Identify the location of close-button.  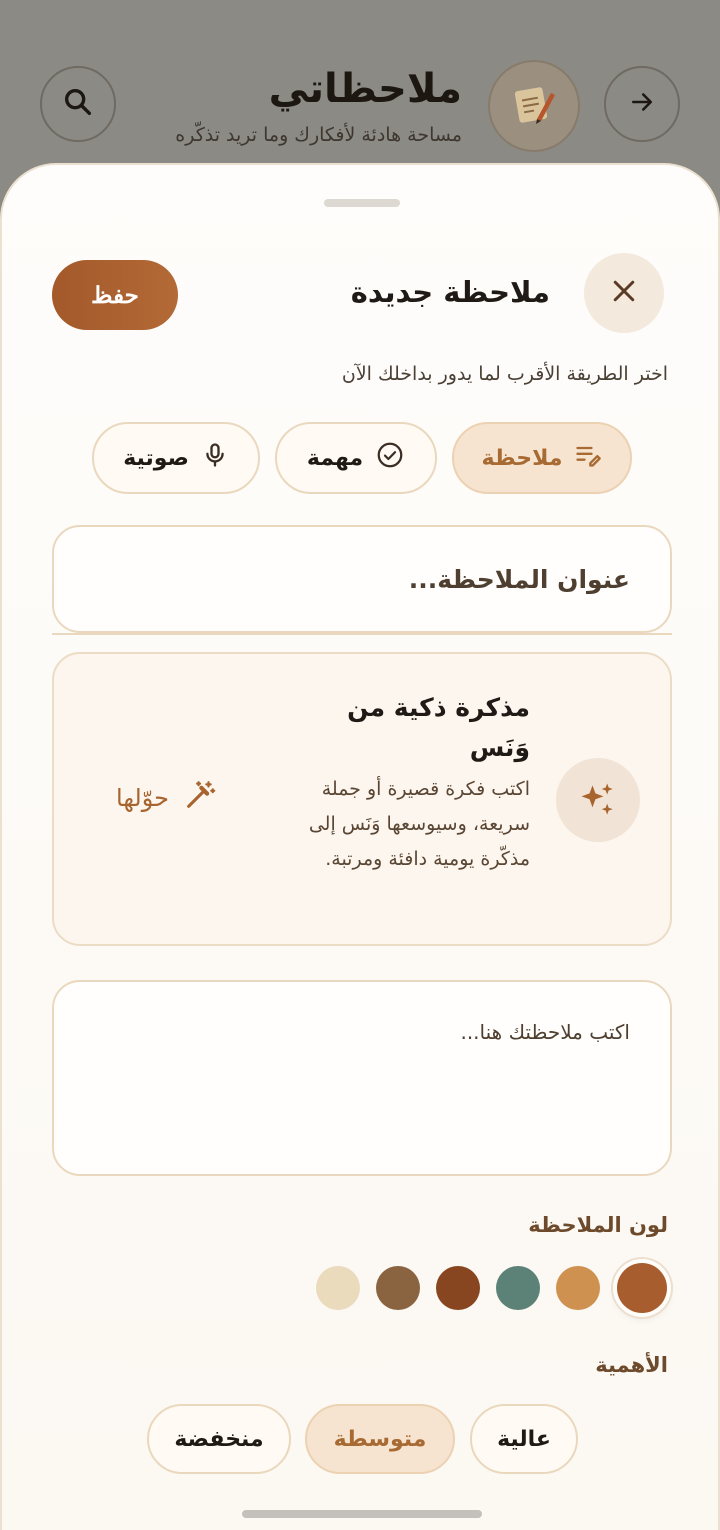
(624, 293).